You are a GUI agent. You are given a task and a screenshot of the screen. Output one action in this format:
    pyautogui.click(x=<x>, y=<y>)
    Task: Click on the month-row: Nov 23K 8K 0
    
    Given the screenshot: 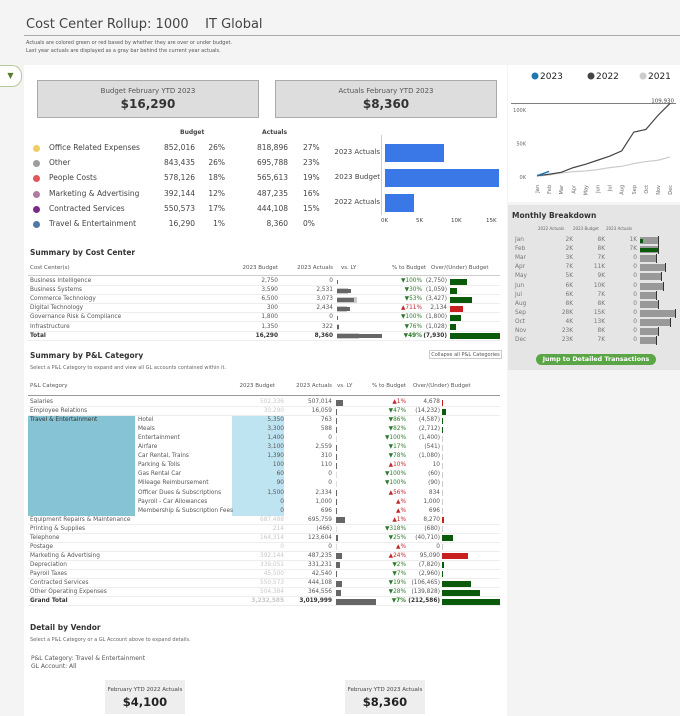 What is the action you would take?
    pyautogui.click(x=594, y=331)
    